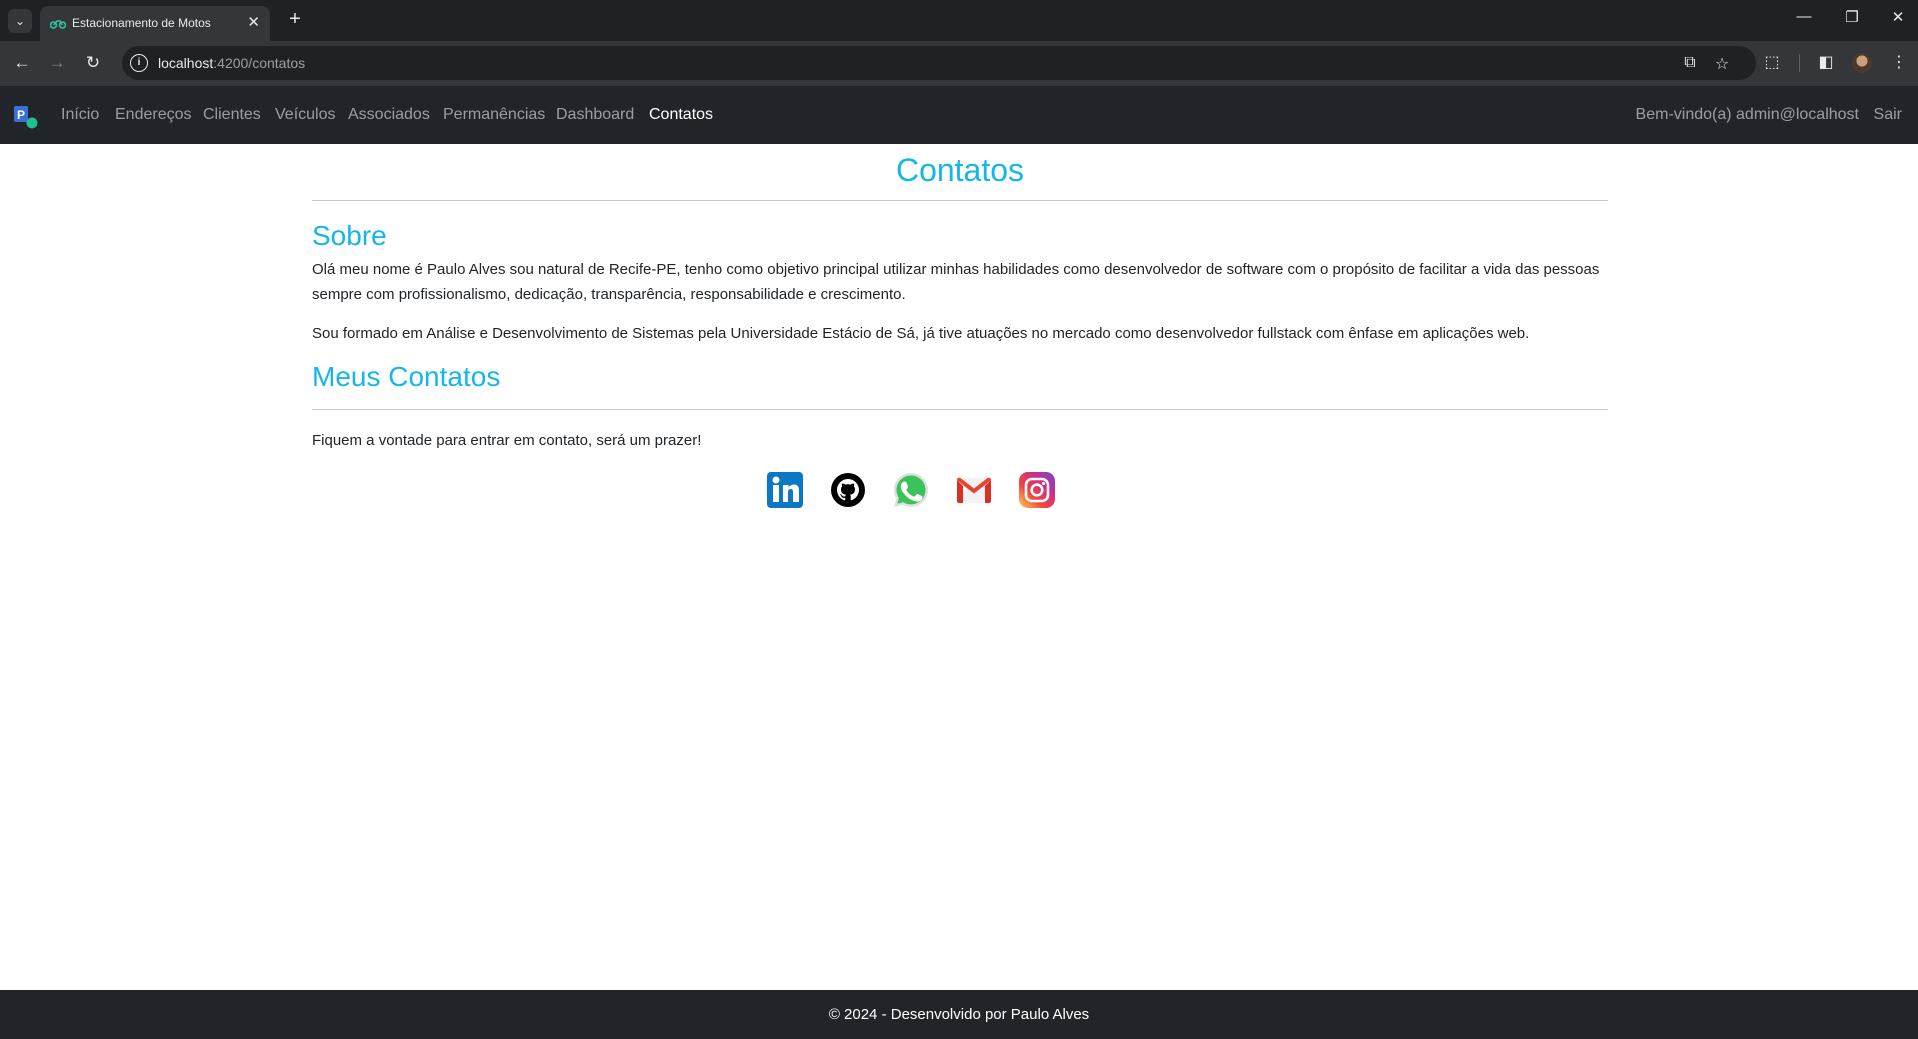 The width and height of the screenshot is (1918, 1039). I want to click on welcome-text: Bem-vindo(a) admin@localhost, so click(1747, 114).